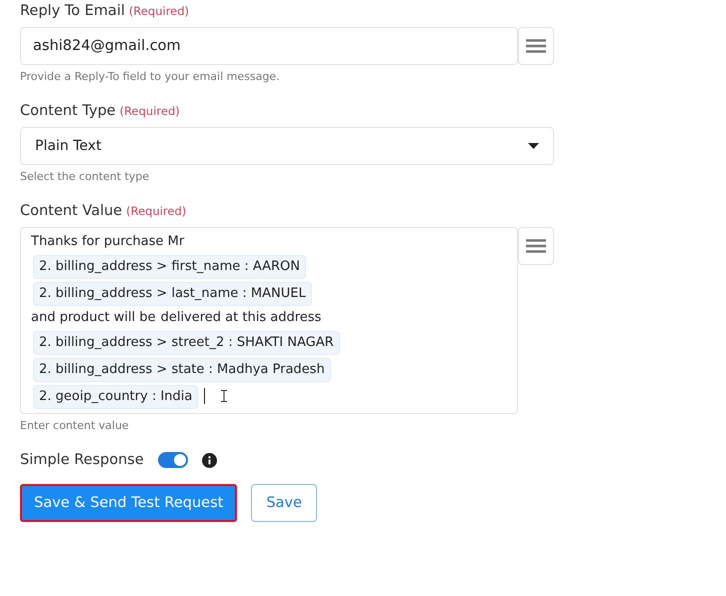  What do you see at coordinates (72, 11) in the screenshot?
I see `field-label: Reply To Email` at bounding box center [72, 11].